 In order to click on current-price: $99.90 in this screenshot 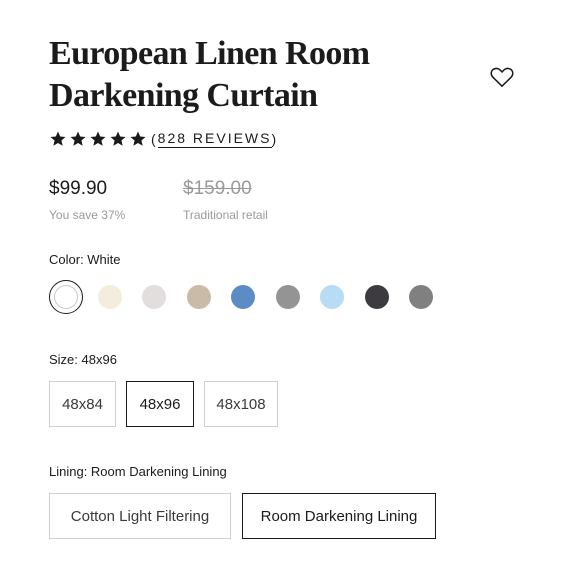, I will do `click(78, 188)`.